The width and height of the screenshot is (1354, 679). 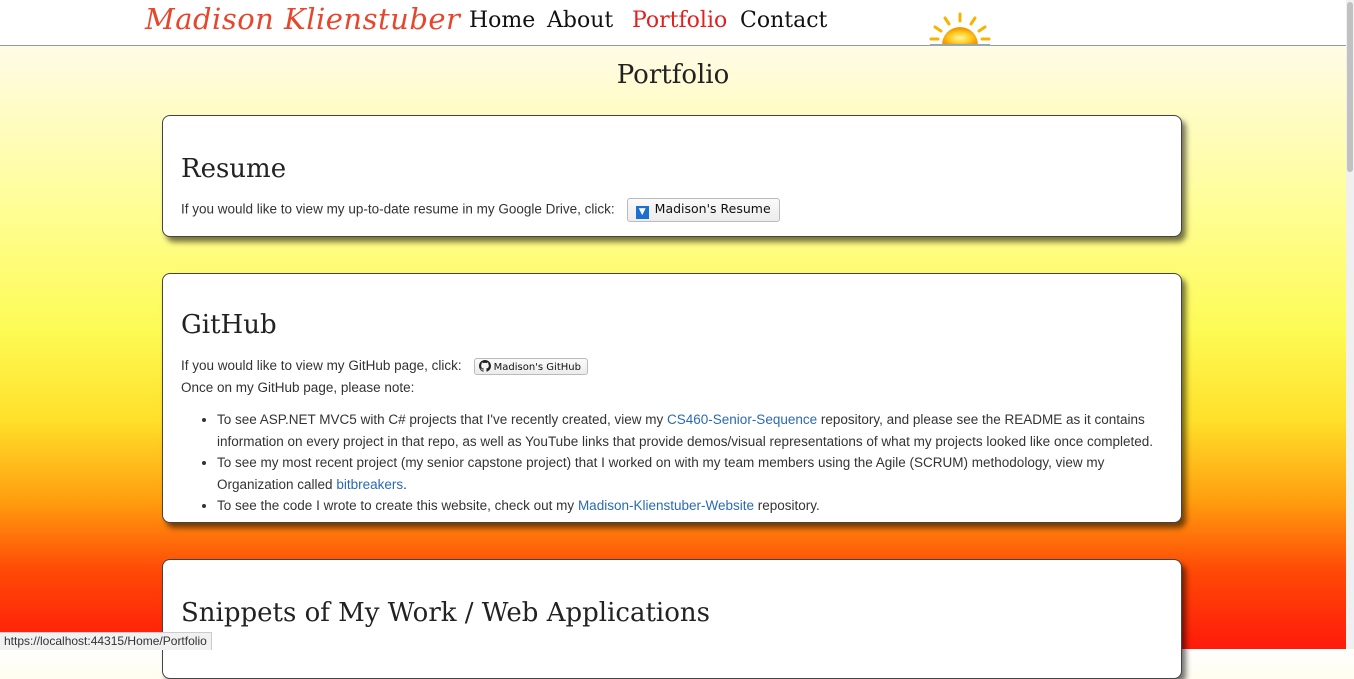 What do you see at coordinates (229, 325) in the screenshot?
I see `github-heading: GitHub` at bounding box center [229, 325].